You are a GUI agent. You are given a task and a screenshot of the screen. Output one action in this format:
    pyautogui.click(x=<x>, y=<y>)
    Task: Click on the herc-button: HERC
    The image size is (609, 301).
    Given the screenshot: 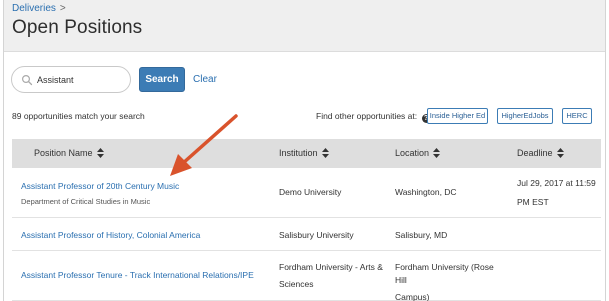 What is the action you would take?
    pyautogui.click(x=577, y=116)
    